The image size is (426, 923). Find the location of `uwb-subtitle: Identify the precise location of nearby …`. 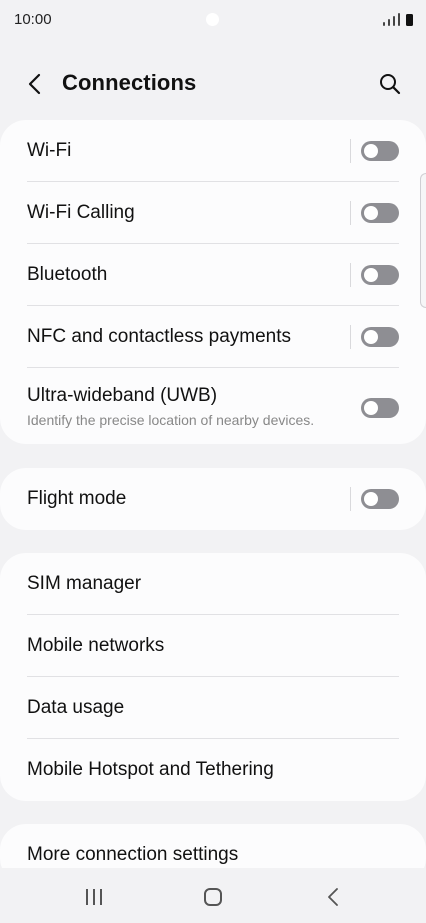

uwb-subtitle: Identify the precise location of nearby … is located at coordinates (171, 420).